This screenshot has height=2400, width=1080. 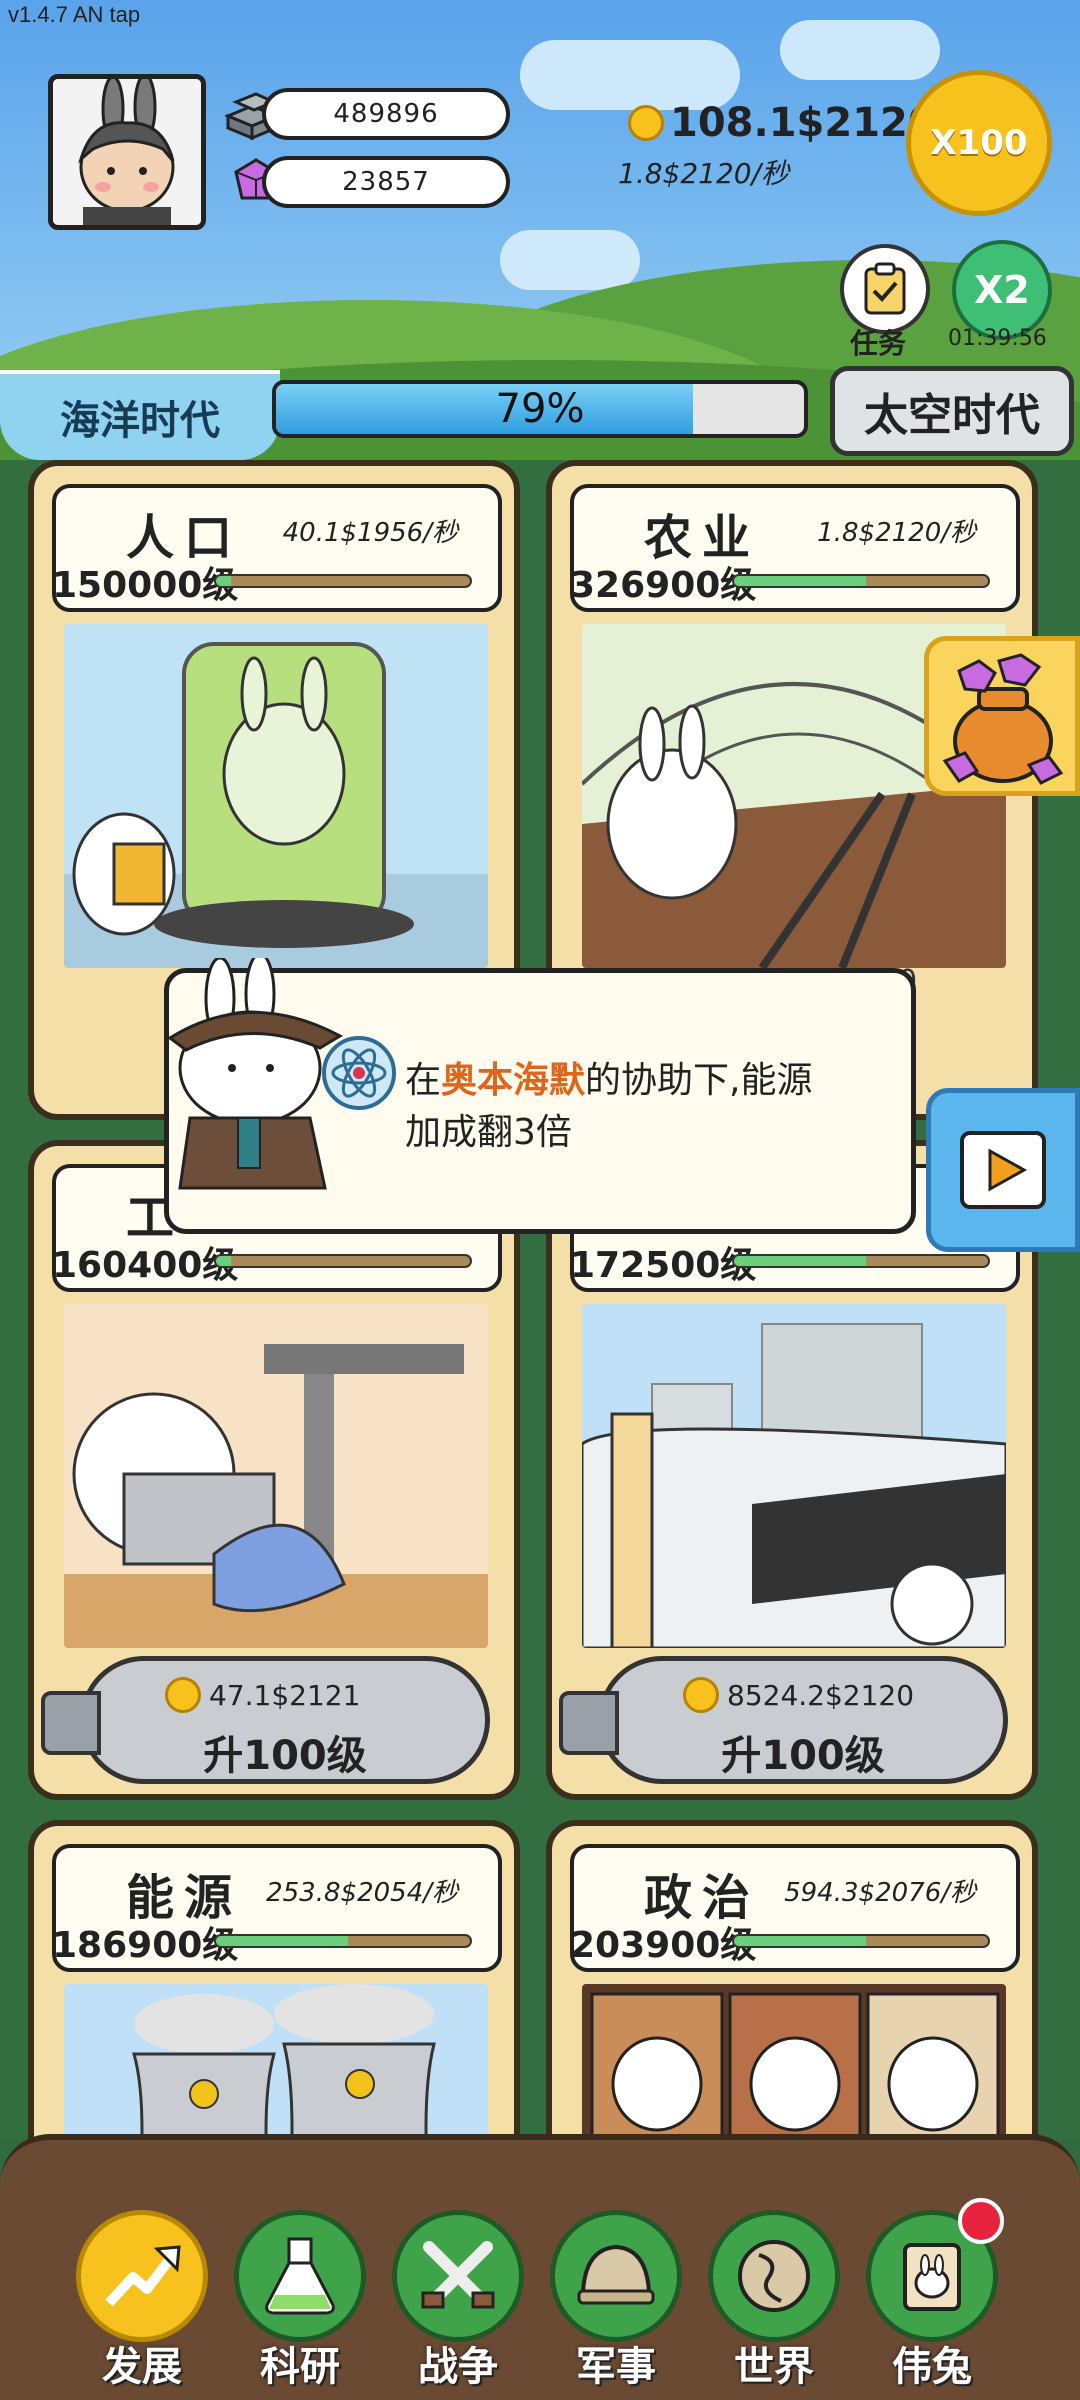 I want to click on iron-count: 489896, so click(x=386, y=114).